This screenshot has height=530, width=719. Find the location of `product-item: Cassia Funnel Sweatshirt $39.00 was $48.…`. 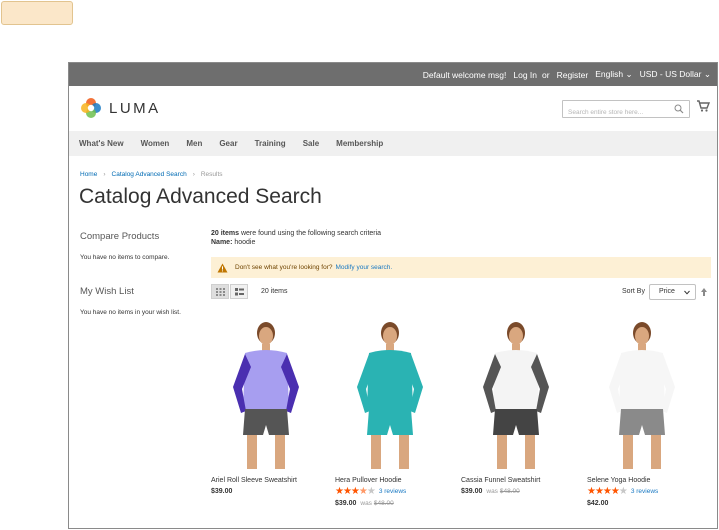

product-item: Cassia Funnel Sweatshirt $39.00 was $48.… is located at coordinates (521, 406).